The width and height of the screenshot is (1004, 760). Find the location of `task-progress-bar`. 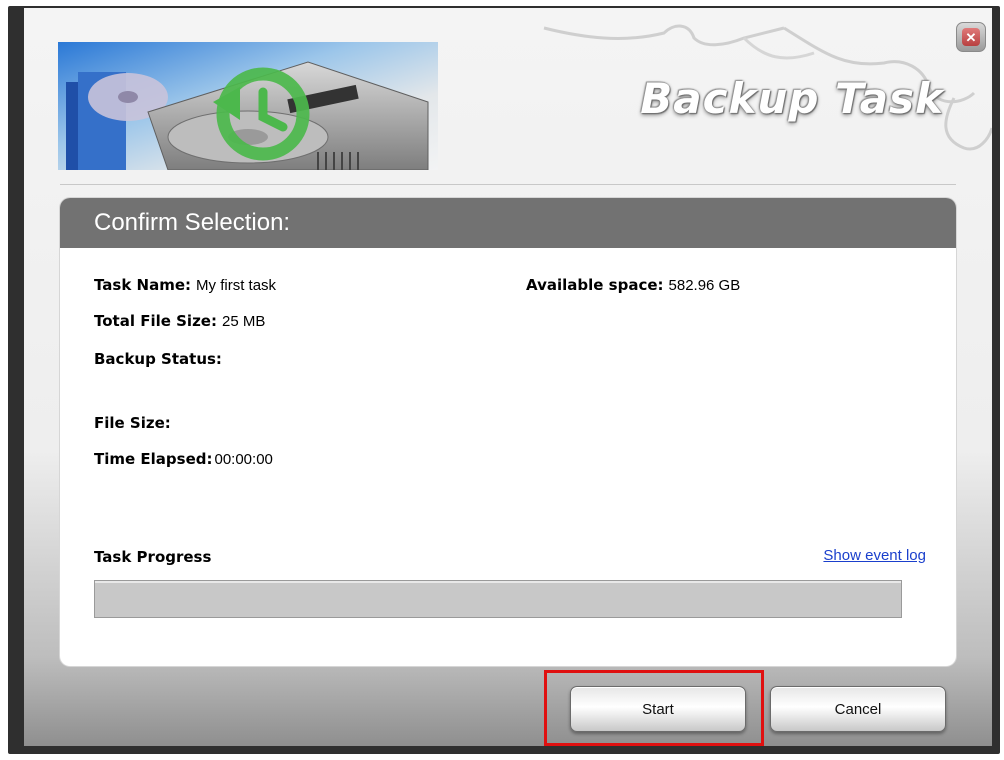

task-progress-bar is located at coordinates (498, 599).